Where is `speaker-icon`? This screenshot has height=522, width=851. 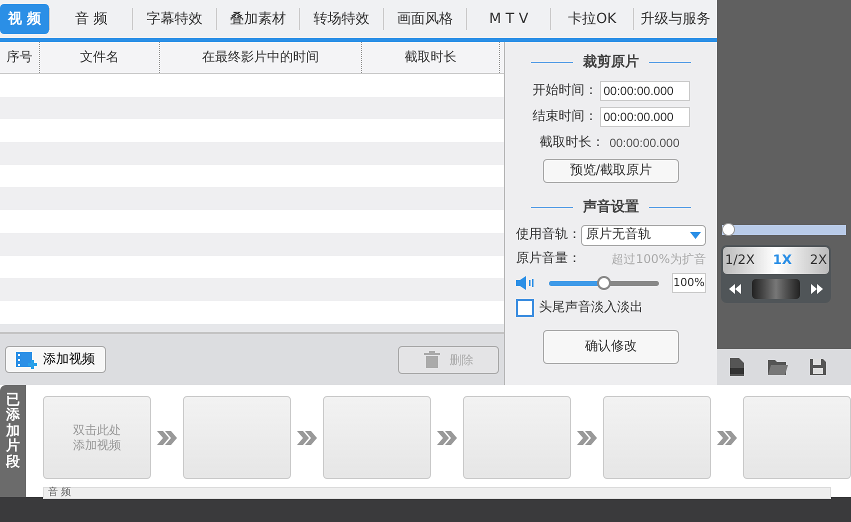
speaker-icon is located at coordinates (526, 283).